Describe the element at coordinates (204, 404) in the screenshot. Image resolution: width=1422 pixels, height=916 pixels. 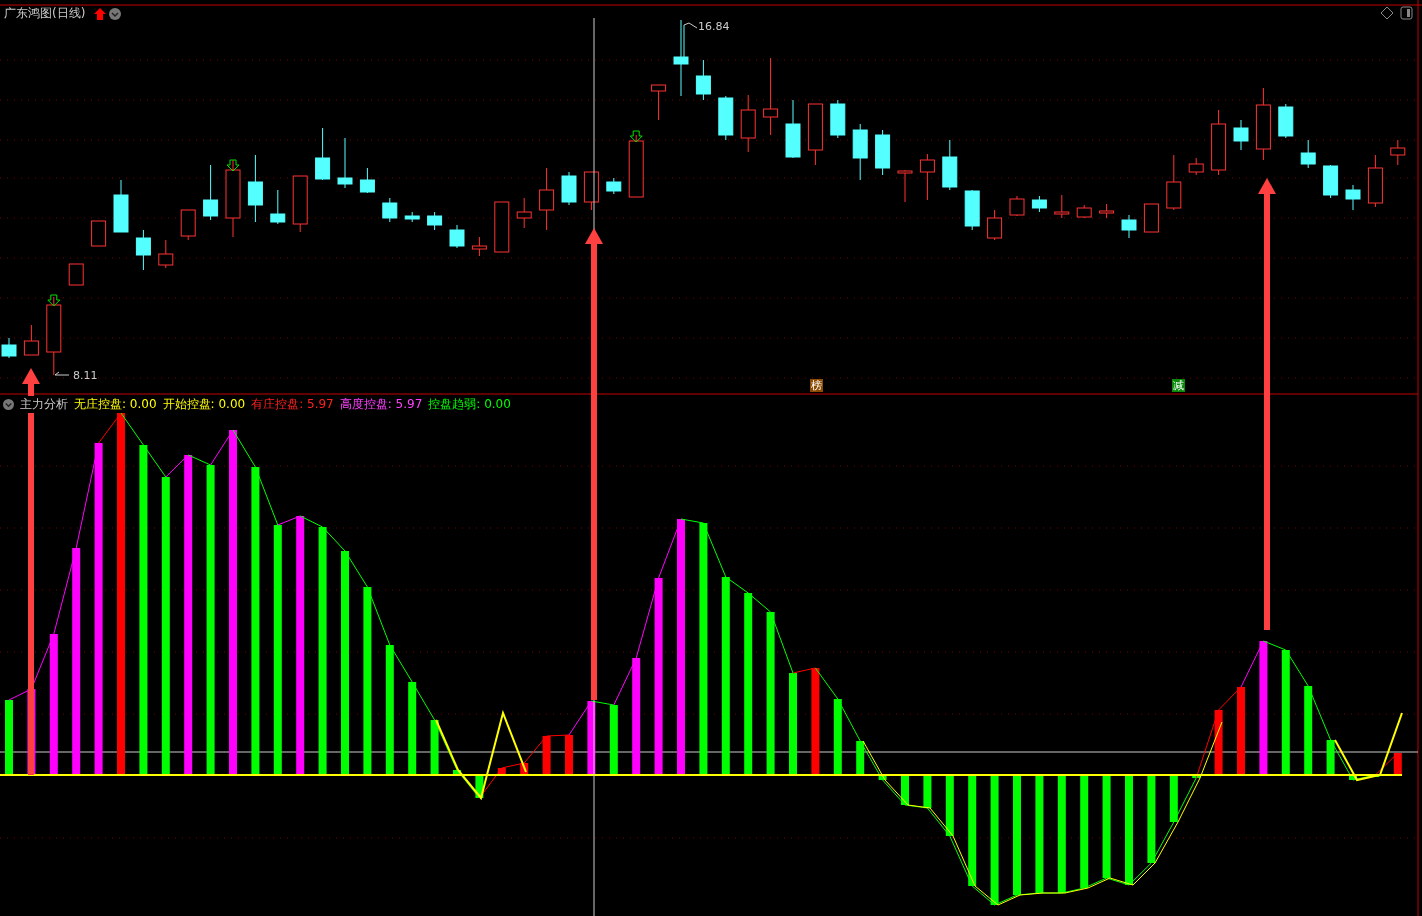
I see `indicator-value: 开始控盘: 0.00` at that location.